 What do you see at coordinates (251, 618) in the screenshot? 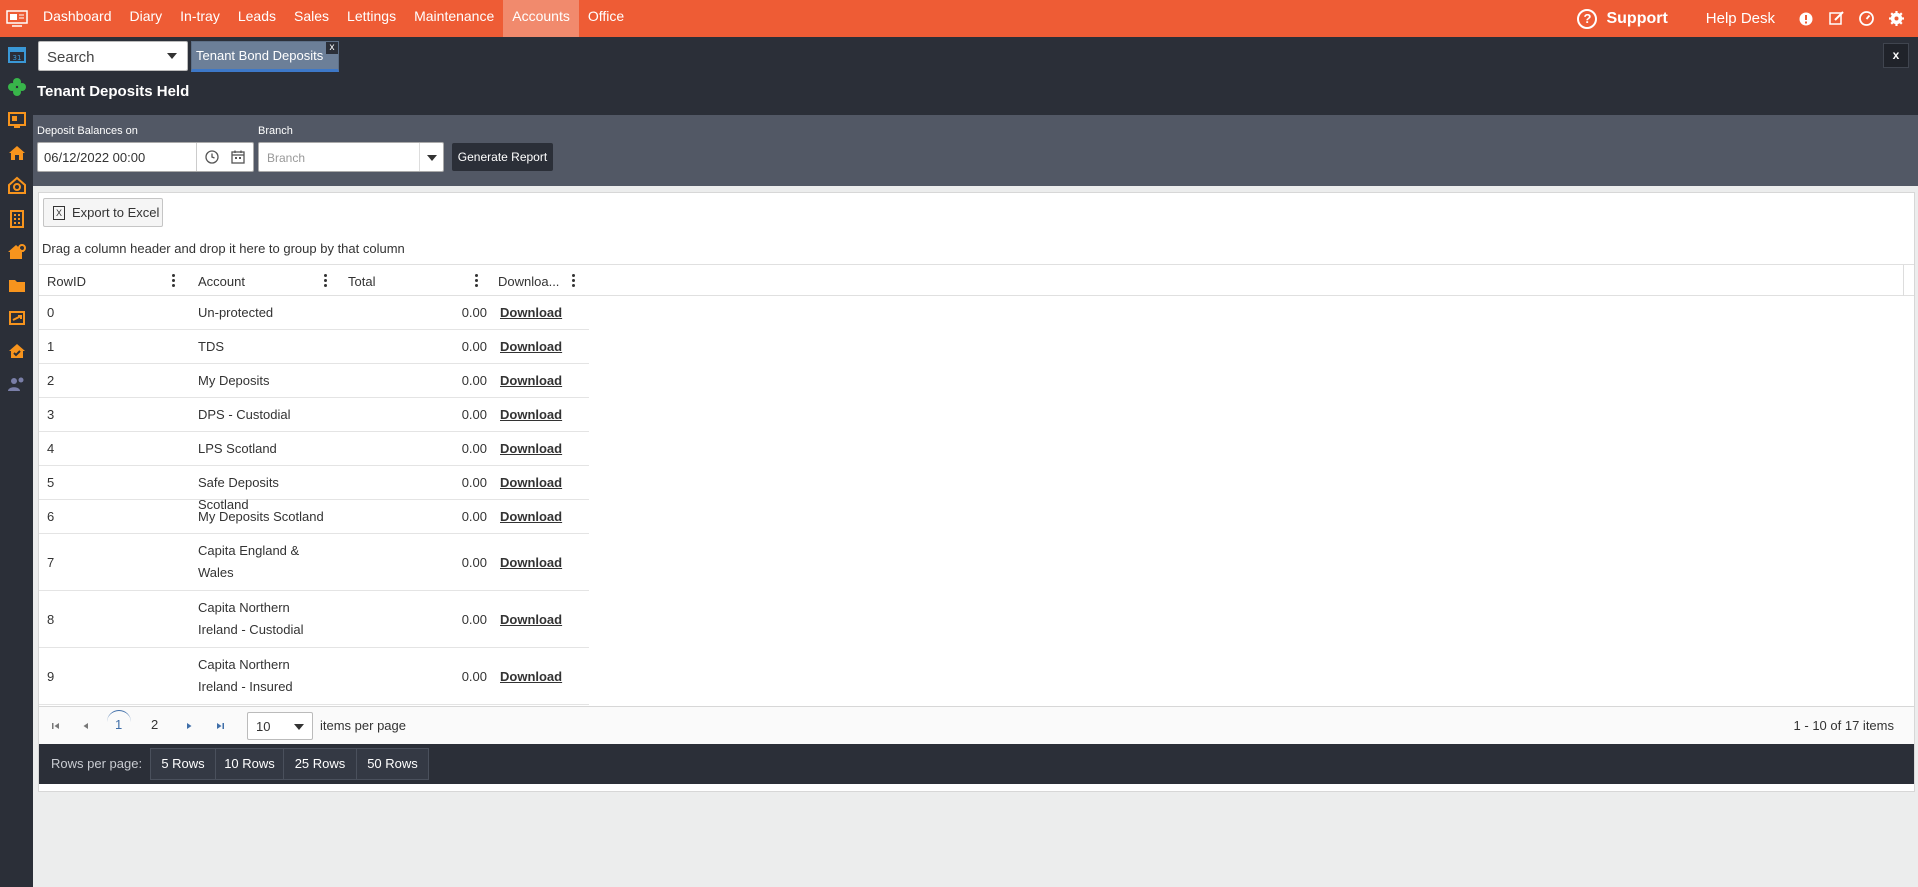
I see `account-cell: Capita Northern Ireland - Custodial` at bounding box center [251, 618].